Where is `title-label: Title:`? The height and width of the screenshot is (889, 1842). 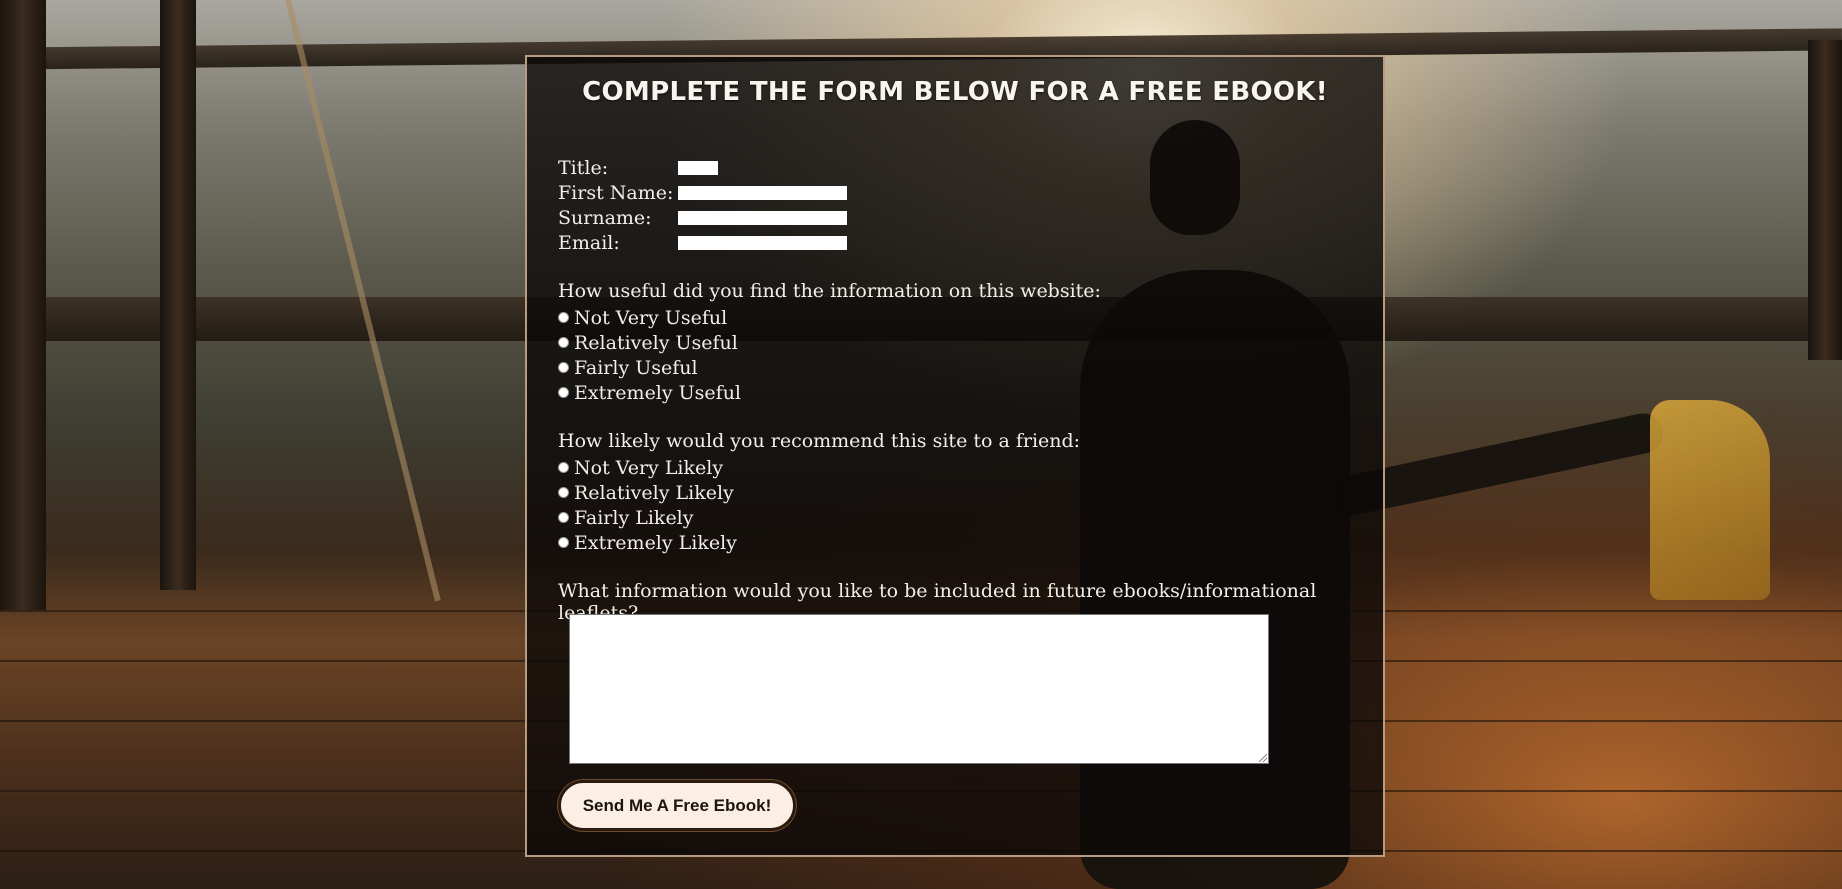 title-label: Title: is located at coordinates (583, 167).